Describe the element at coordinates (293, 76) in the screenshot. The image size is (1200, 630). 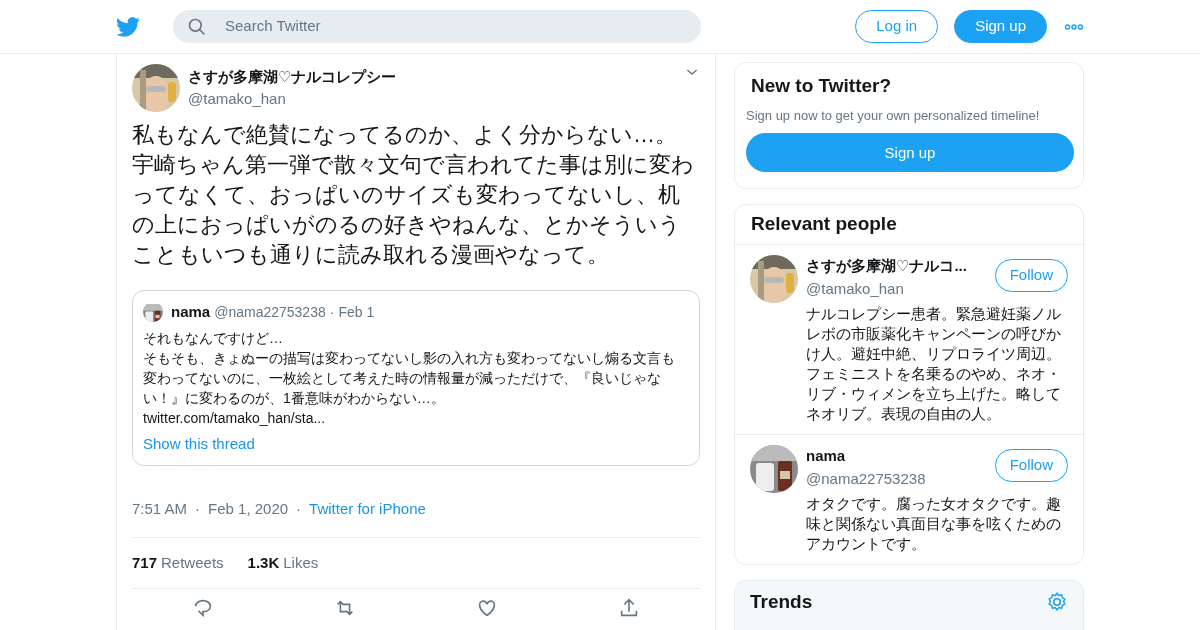
I see `author-name: さすが多摩湖♡ナルコレプシー` at that location.